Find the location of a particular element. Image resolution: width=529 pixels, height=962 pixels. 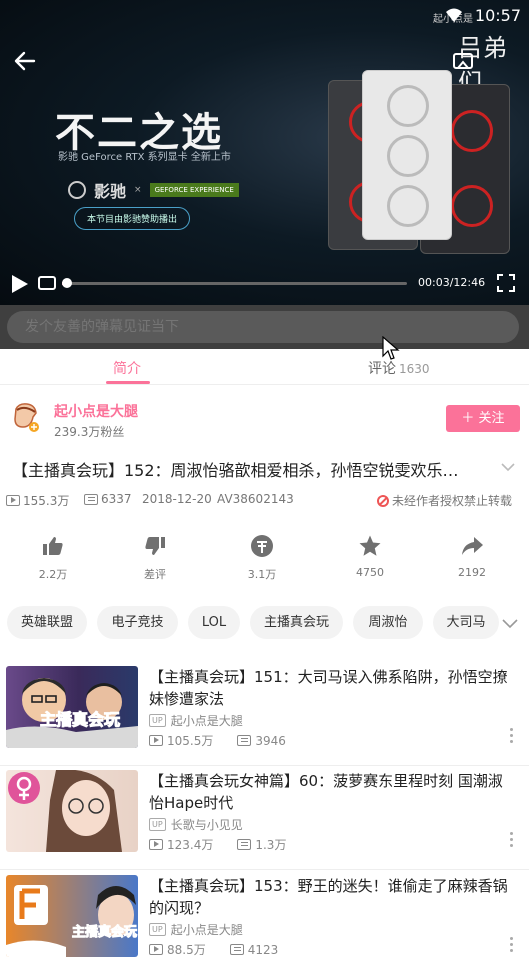

related-views-value: 123.4万 is located at coordinates (190, 845).